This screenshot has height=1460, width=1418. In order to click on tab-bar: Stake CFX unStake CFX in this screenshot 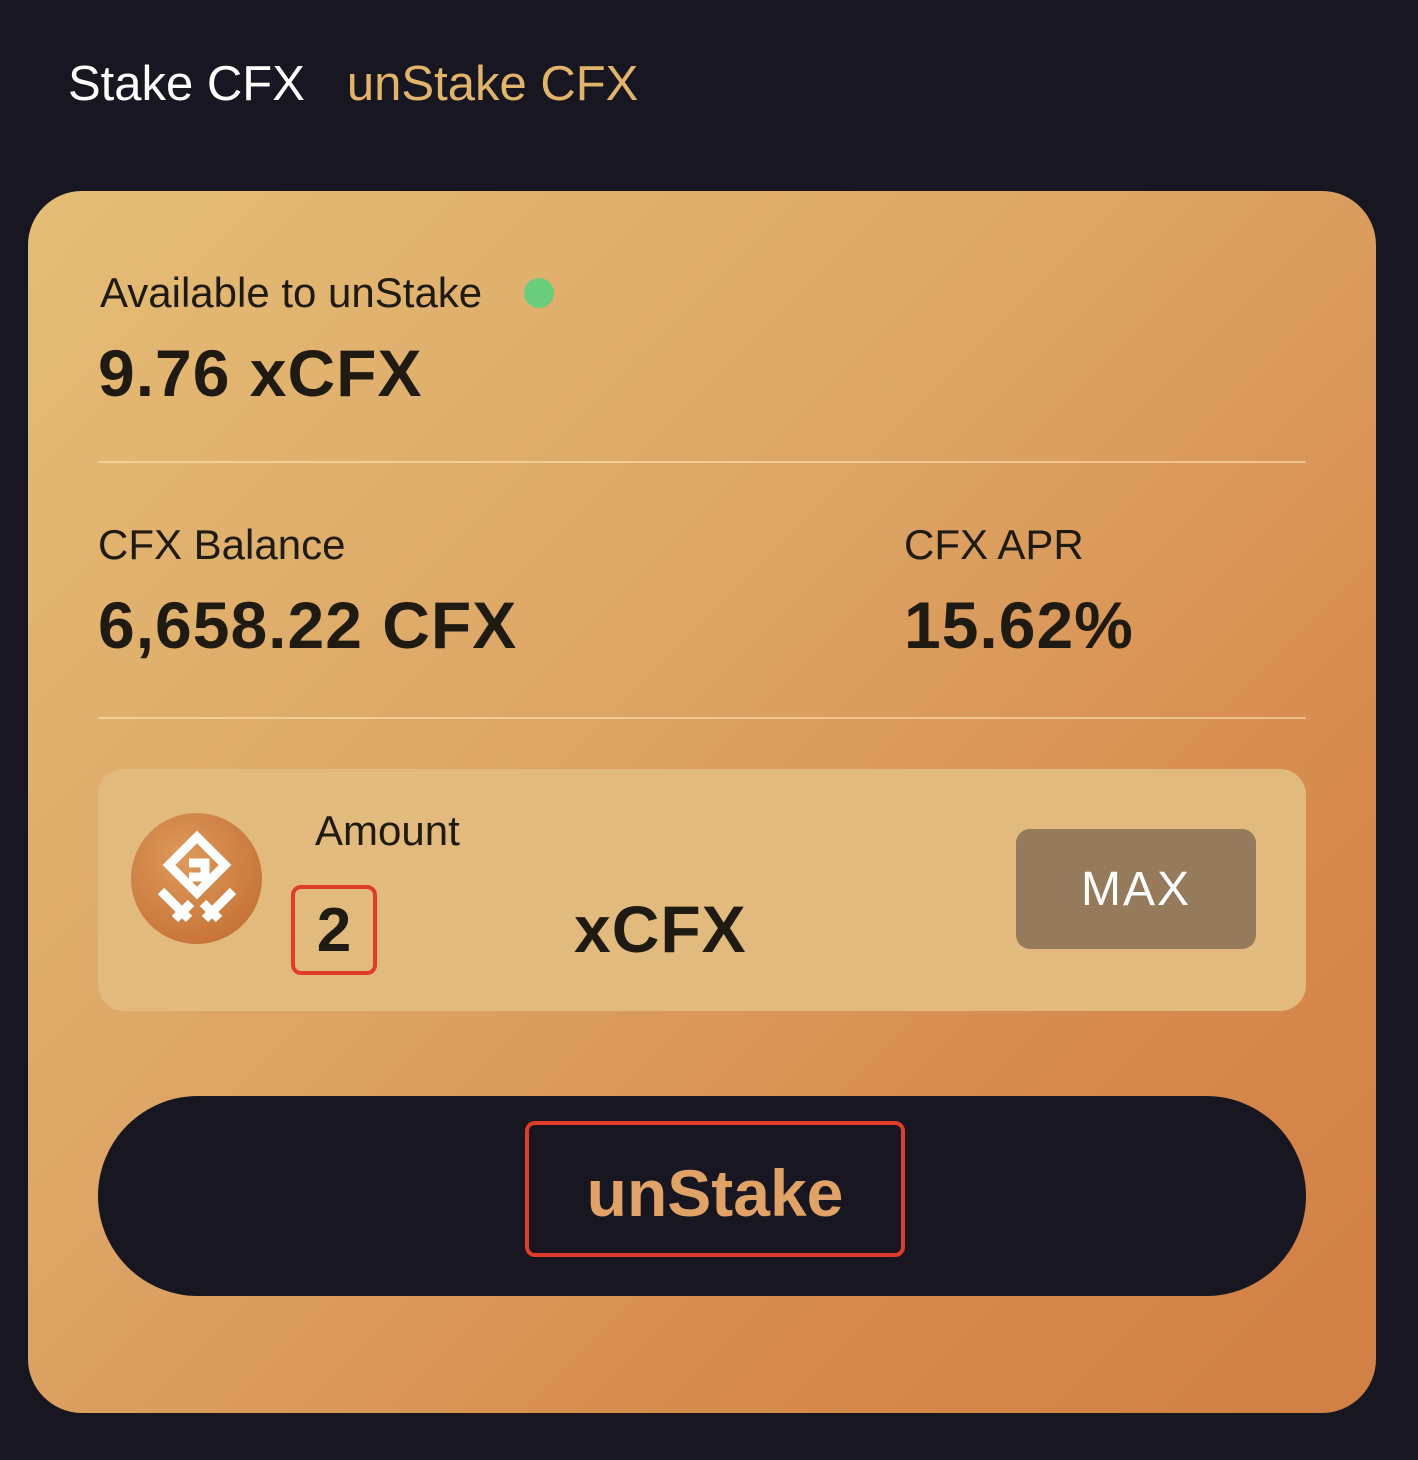, I will do `click(353, 84)`.